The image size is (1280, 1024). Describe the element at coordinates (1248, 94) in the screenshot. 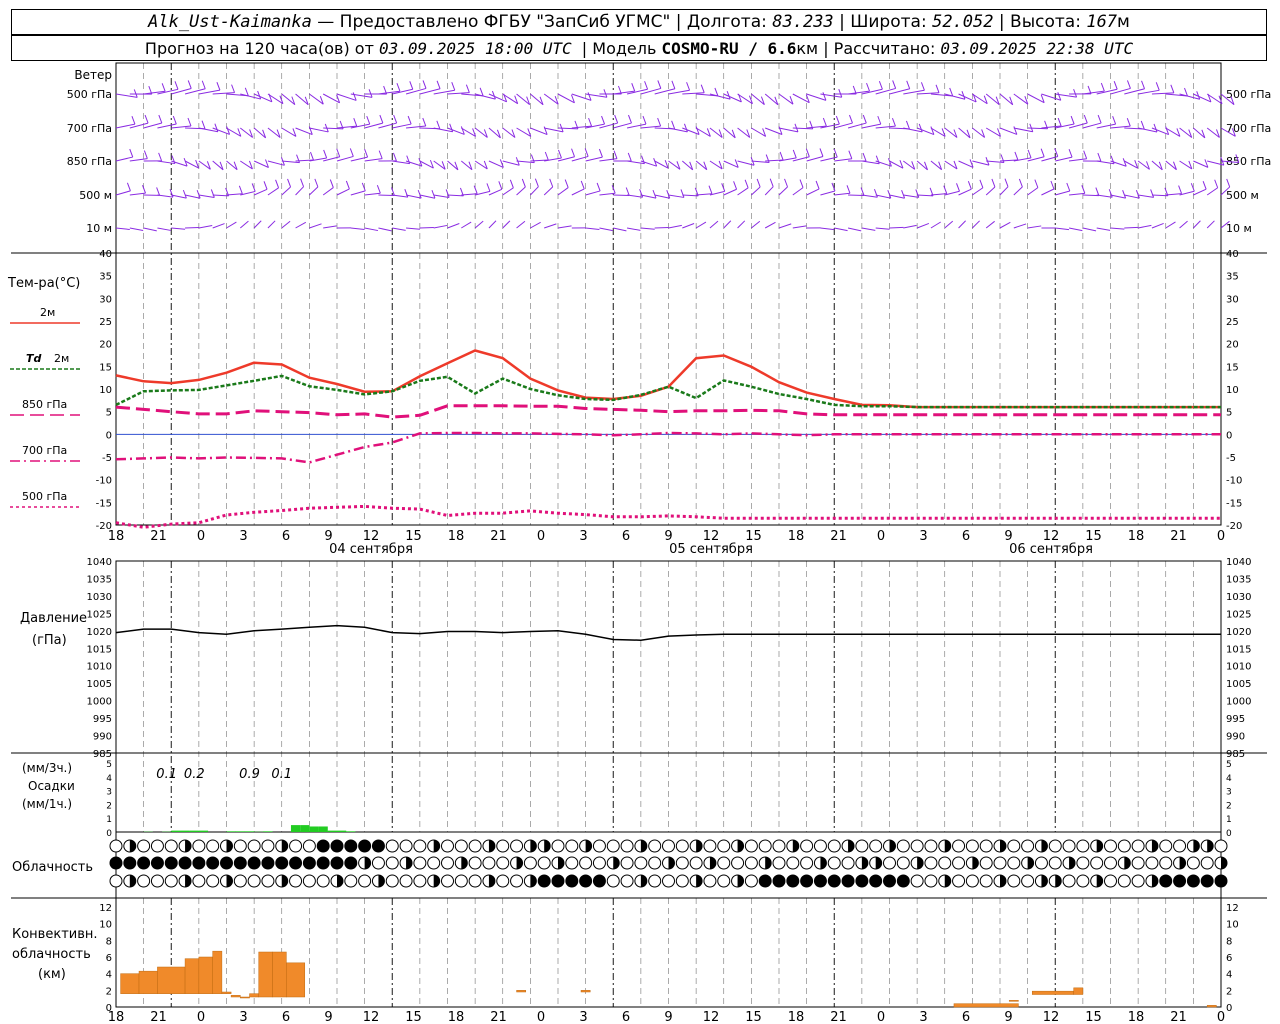

I see `wind-level-label-right: 500 гПа` at that location.